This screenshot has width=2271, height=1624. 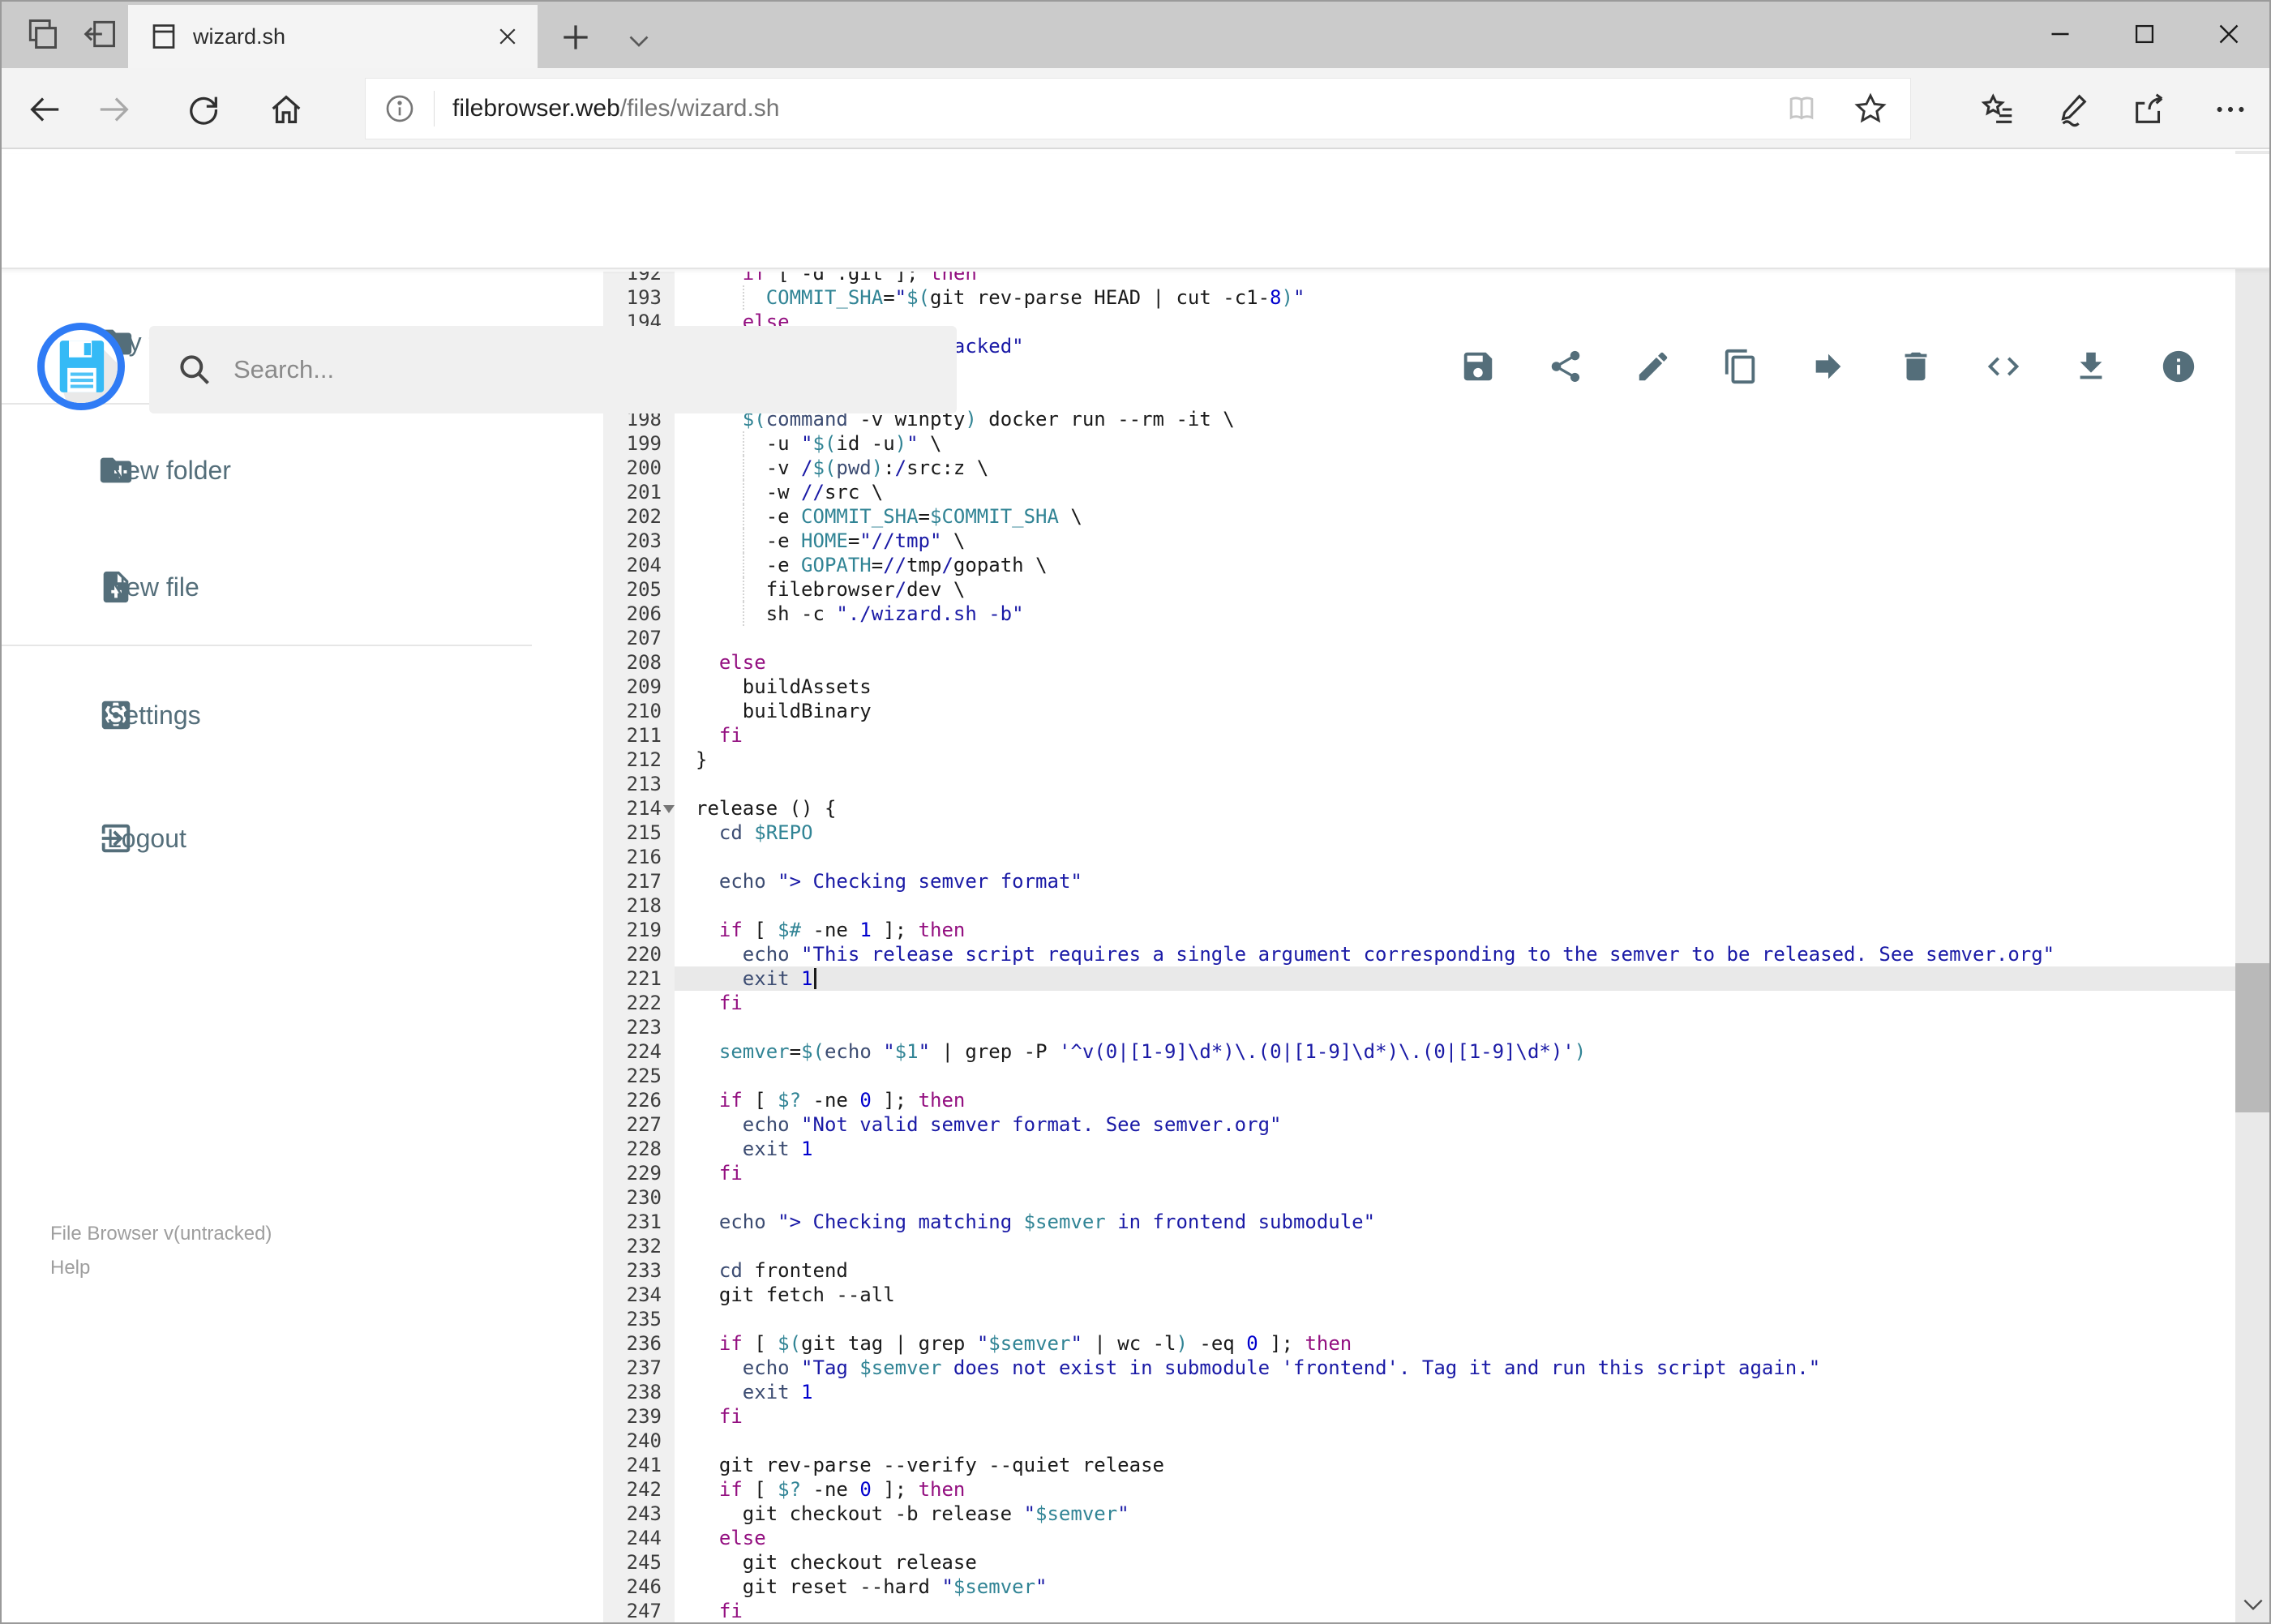 What do you see at coordinates (1419, 808) in the screenshot?
I see `code-line-214: 214 release () {` at bounding box center [1419, 808].